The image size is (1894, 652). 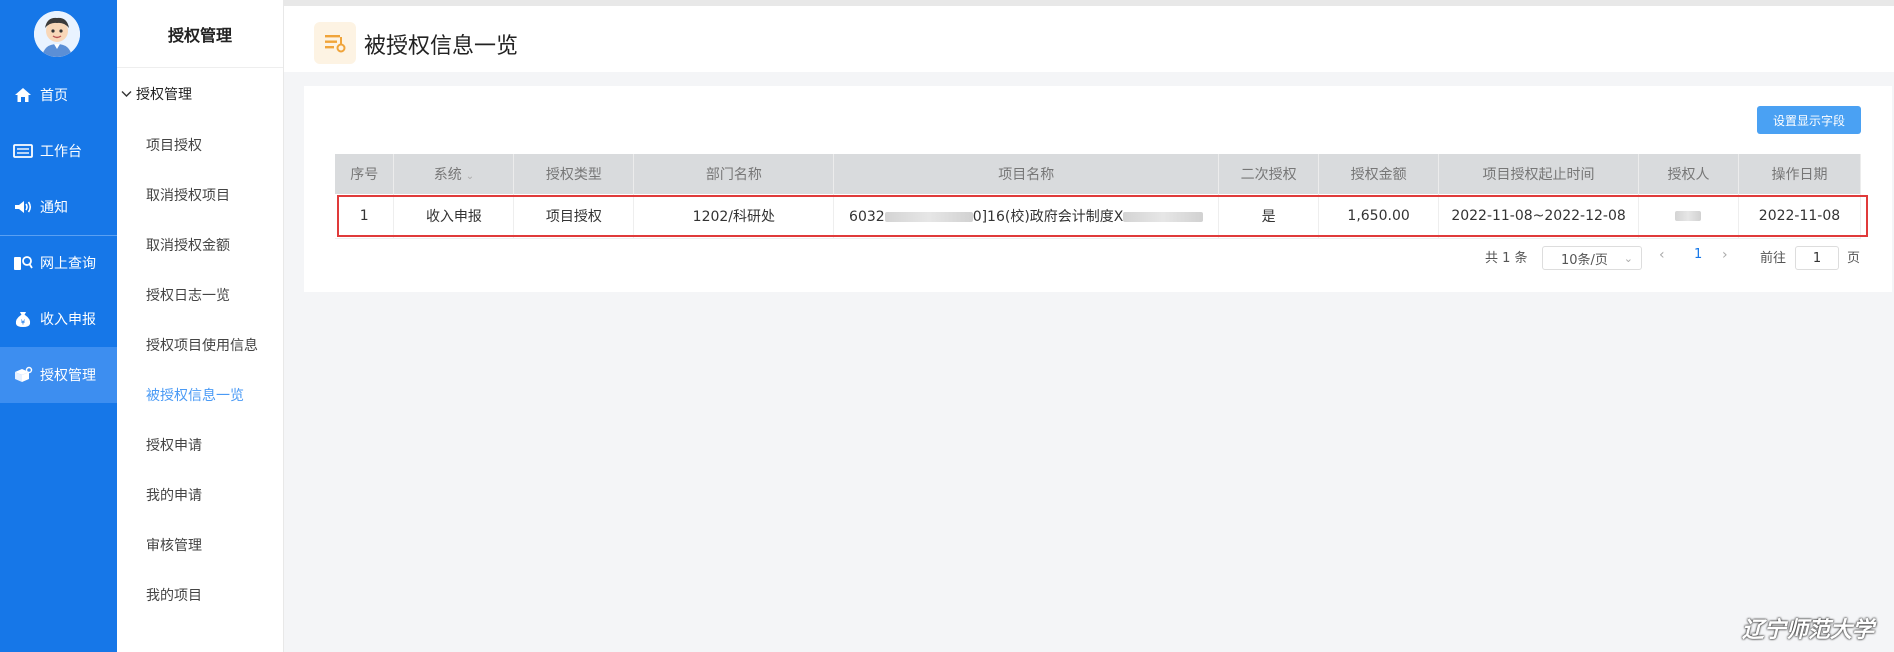 What do you see at coordinates (23, 95) in the screenshot?
I see `home-icon` at bounding box center [23, 95].